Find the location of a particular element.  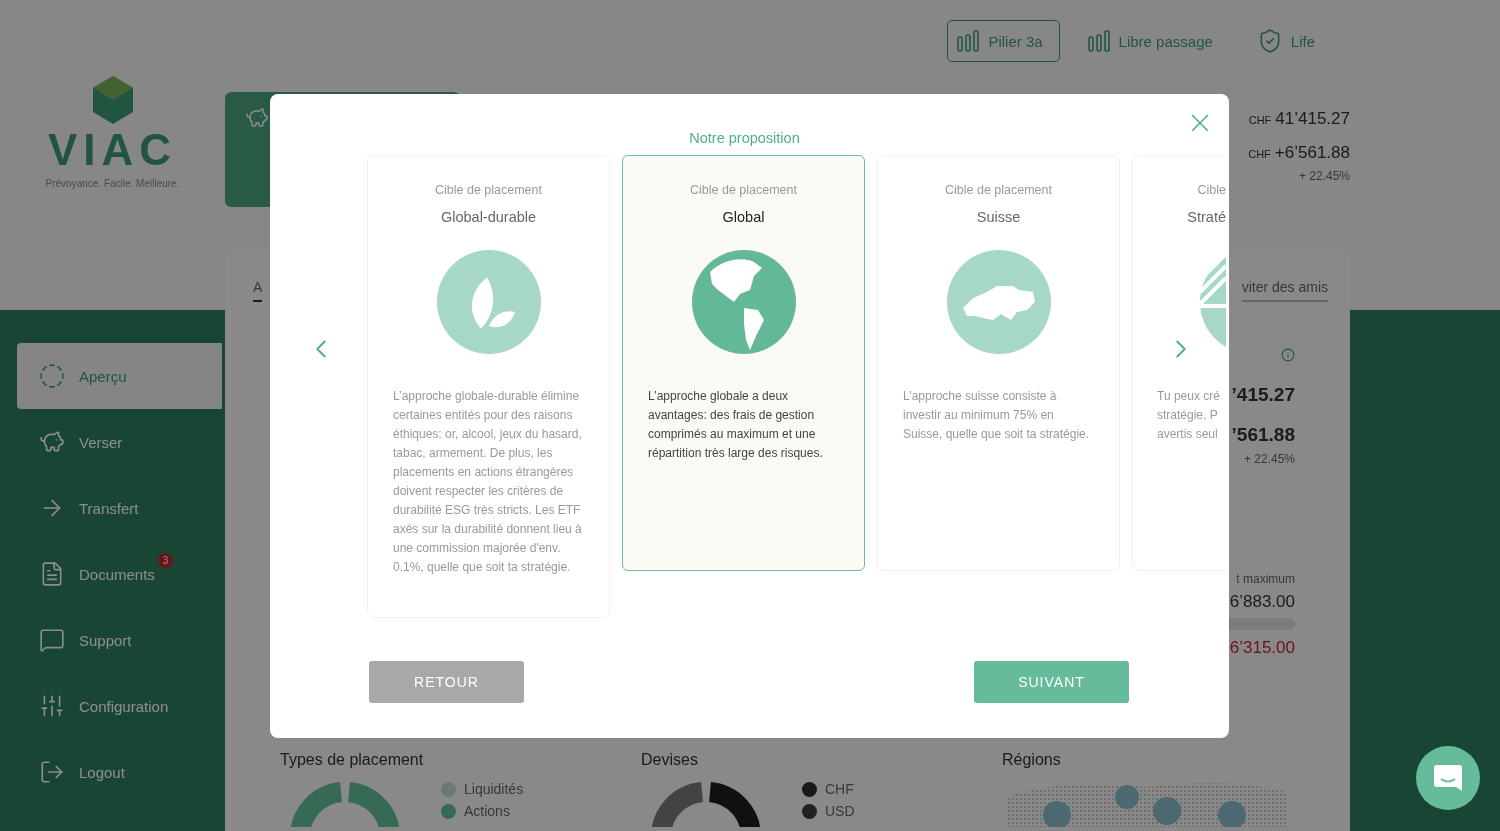

sidebar-label: Logout is located at coordinates (102, 772).